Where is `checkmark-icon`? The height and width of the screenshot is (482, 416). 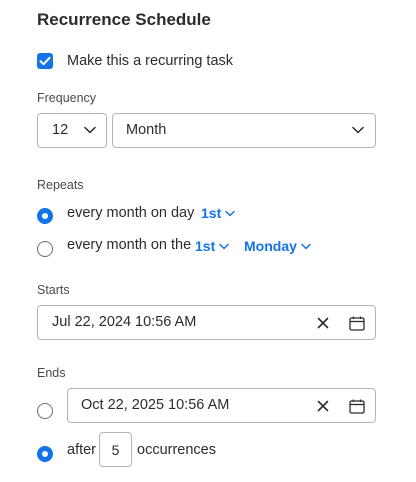 checkmark-icon is located at coordinates (45, 61).